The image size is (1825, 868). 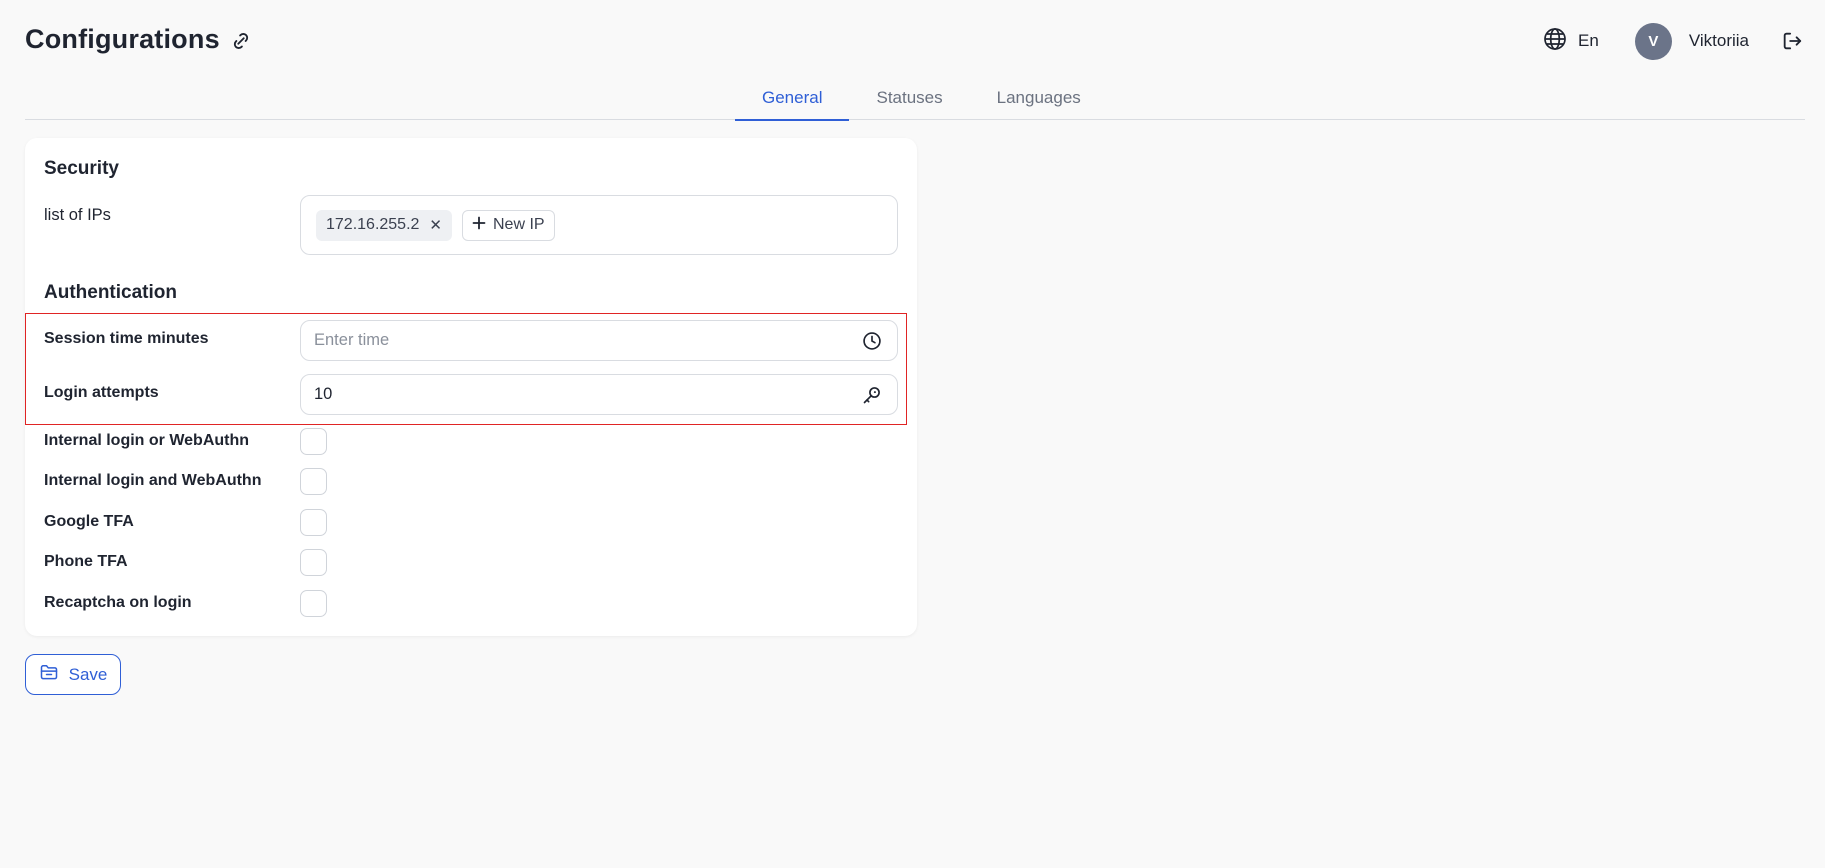 I want to click on ip-chip: 172.16.255.2 ✕, so click(x=384, y=225).